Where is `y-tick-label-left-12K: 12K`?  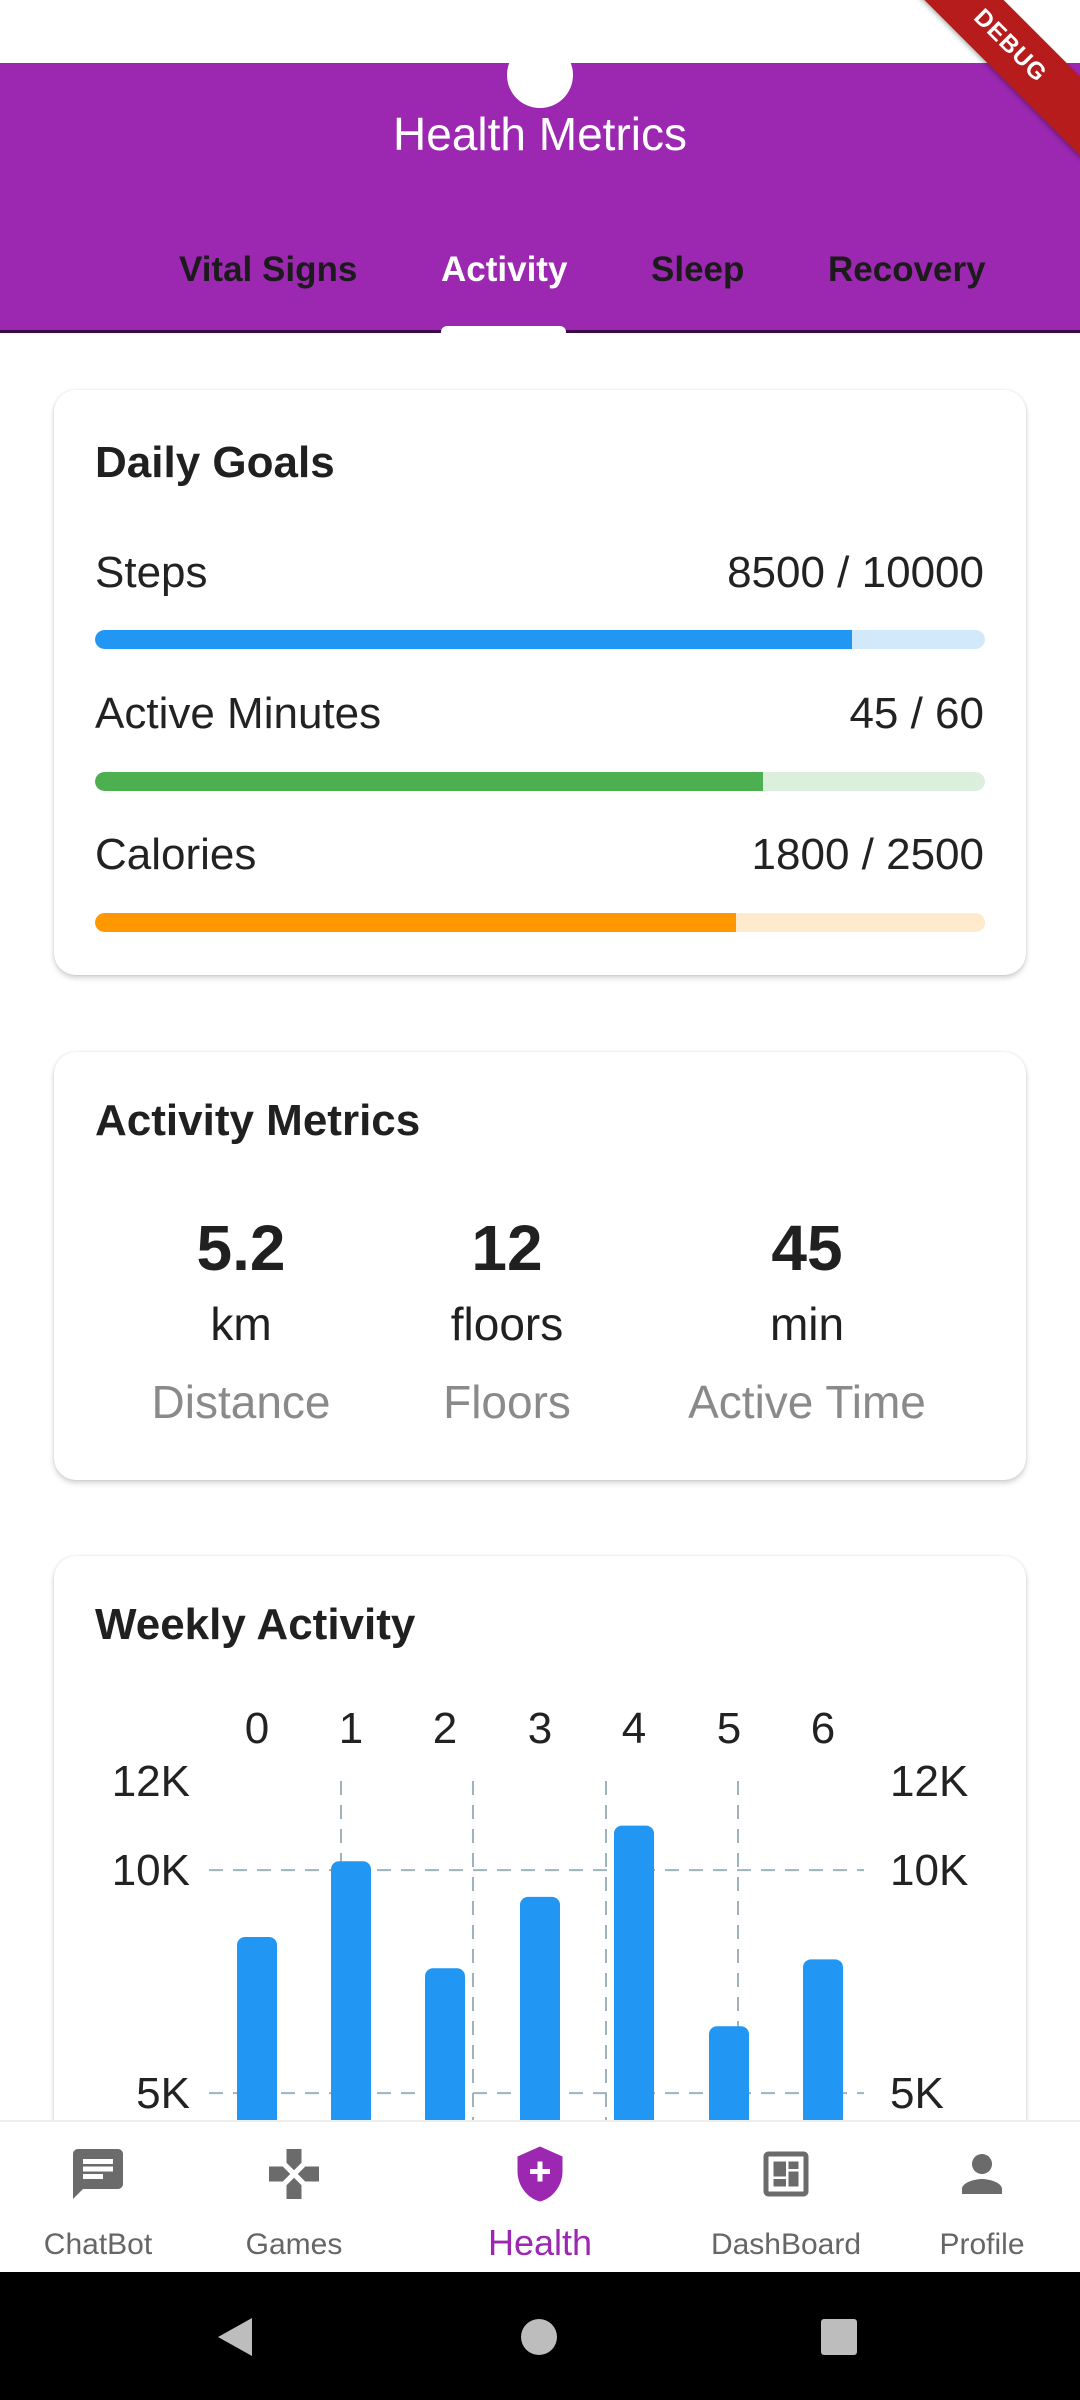
y-tick-label-left-12K: 12K is located at coordinates (151, 1781).